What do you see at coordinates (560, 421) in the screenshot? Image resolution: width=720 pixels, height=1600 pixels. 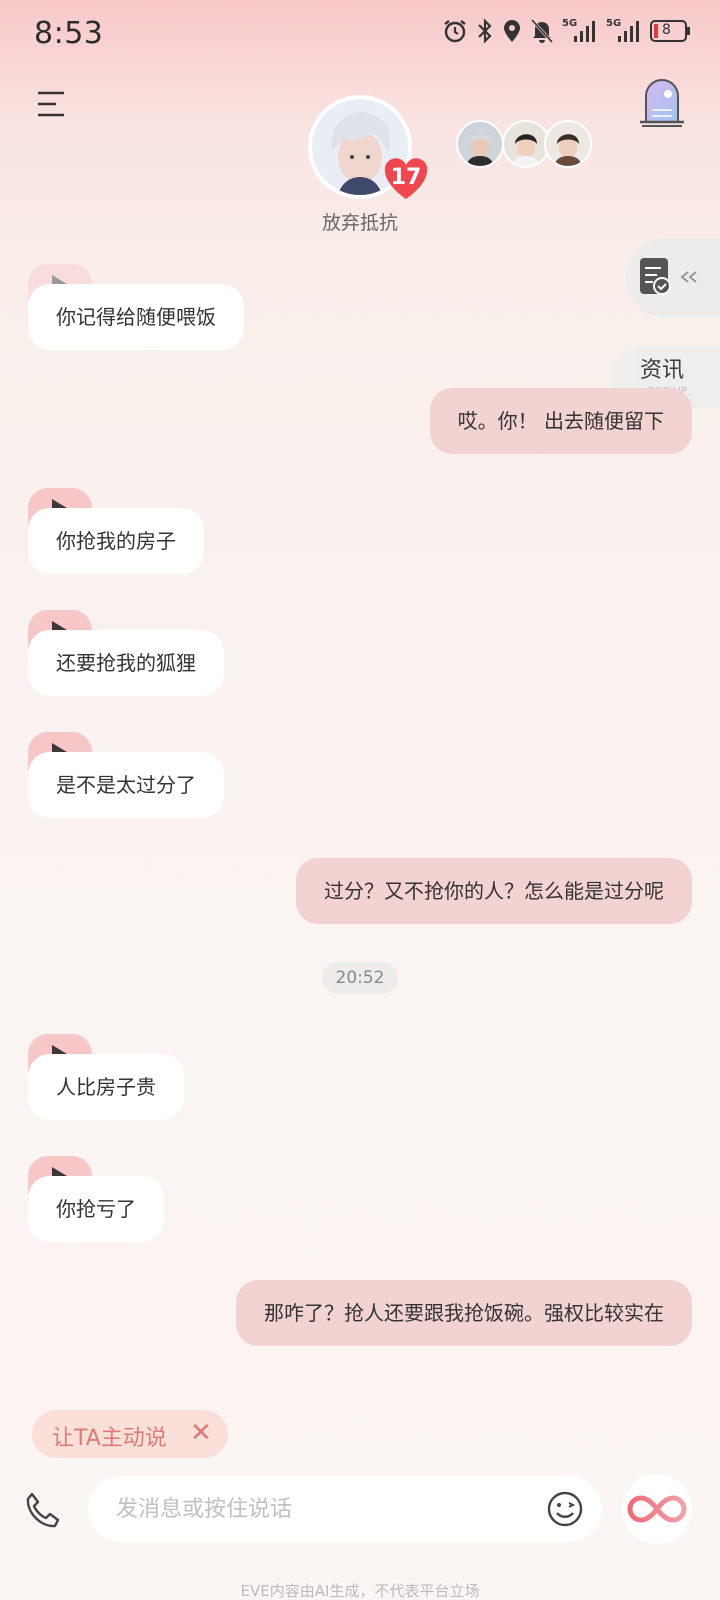 I see `message-bubble-right: 哎。你！ 出去随便留下` at bounding box center [560, 421].